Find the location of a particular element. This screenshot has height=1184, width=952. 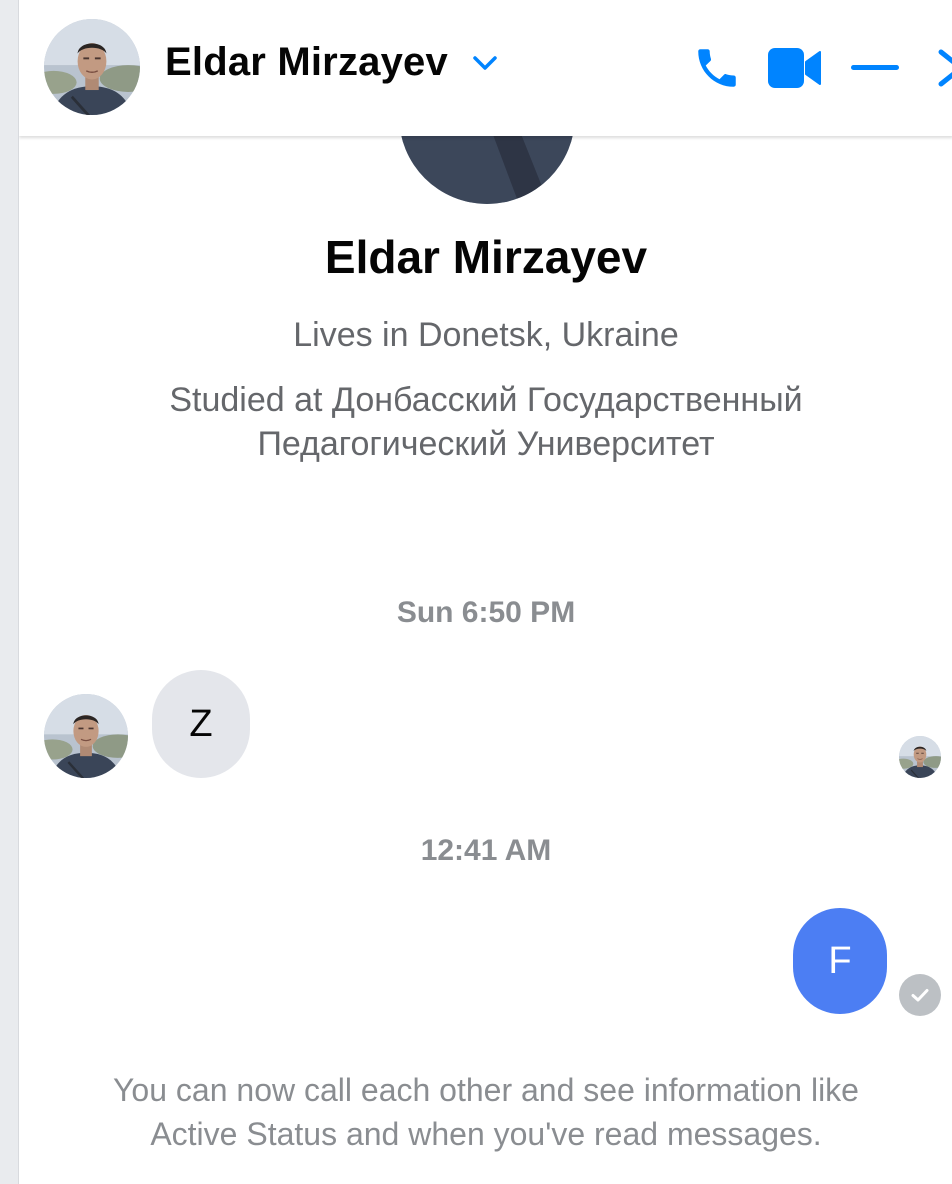

contact-name: Eldar Mirzayev is located at coordinates (306, 62).